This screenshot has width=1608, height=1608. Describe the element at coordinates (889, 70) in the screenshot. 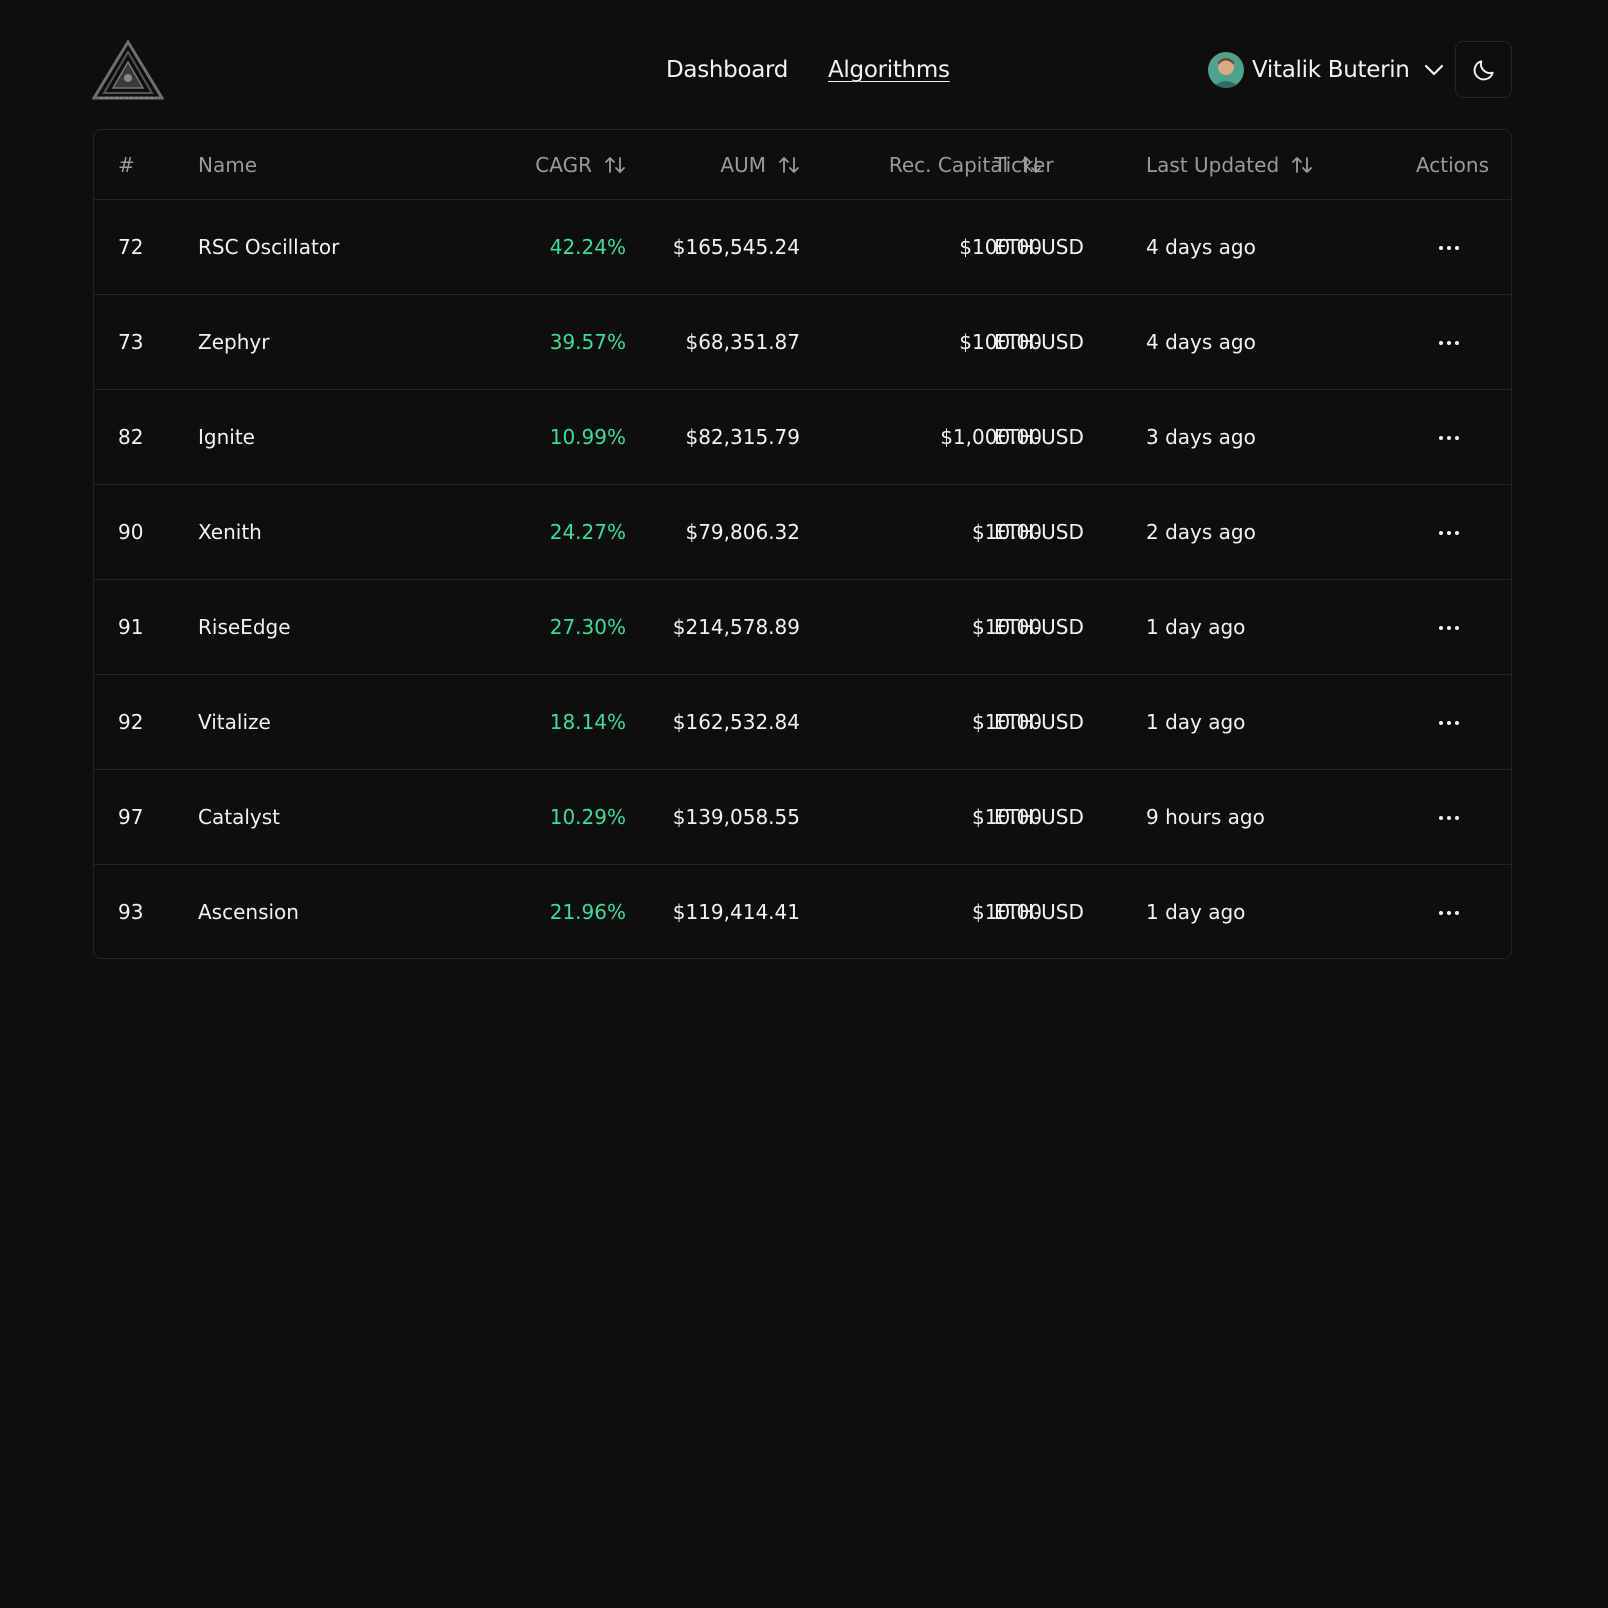

I see `nav-algorithms: Algorithms` at that location.